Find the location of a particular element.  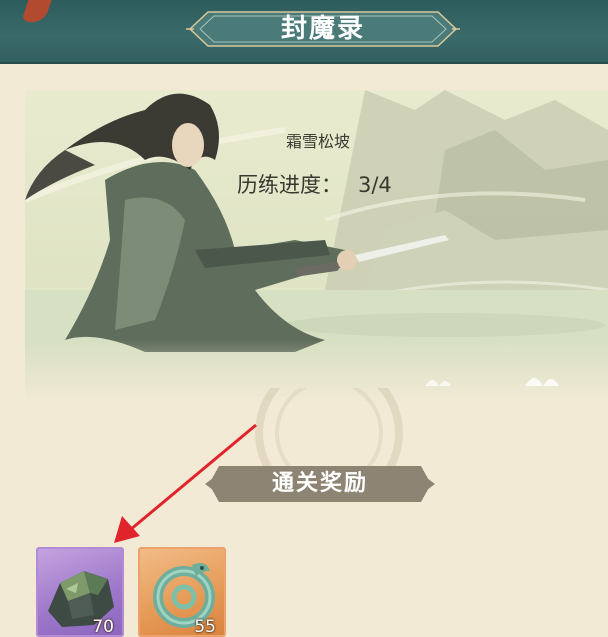

top-header-bar: 封魔录 is located at coordinates (304, 32).